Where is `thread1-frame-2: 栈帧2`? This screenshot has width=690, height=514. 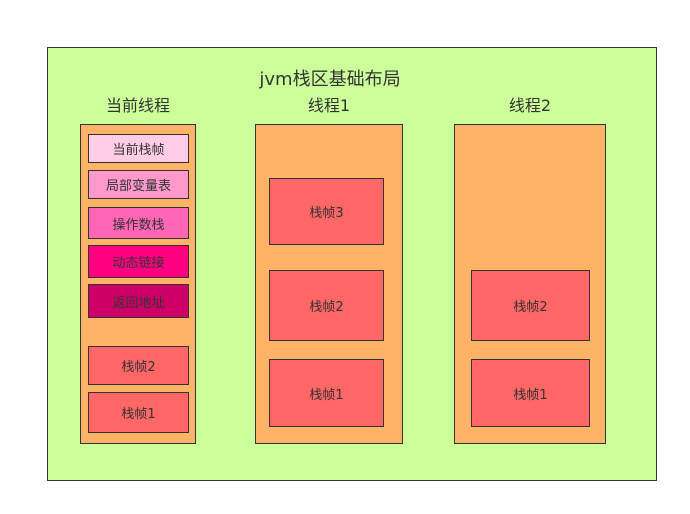 thread1-frame-2: 栈帧2 is located at coordinates (326, 305).